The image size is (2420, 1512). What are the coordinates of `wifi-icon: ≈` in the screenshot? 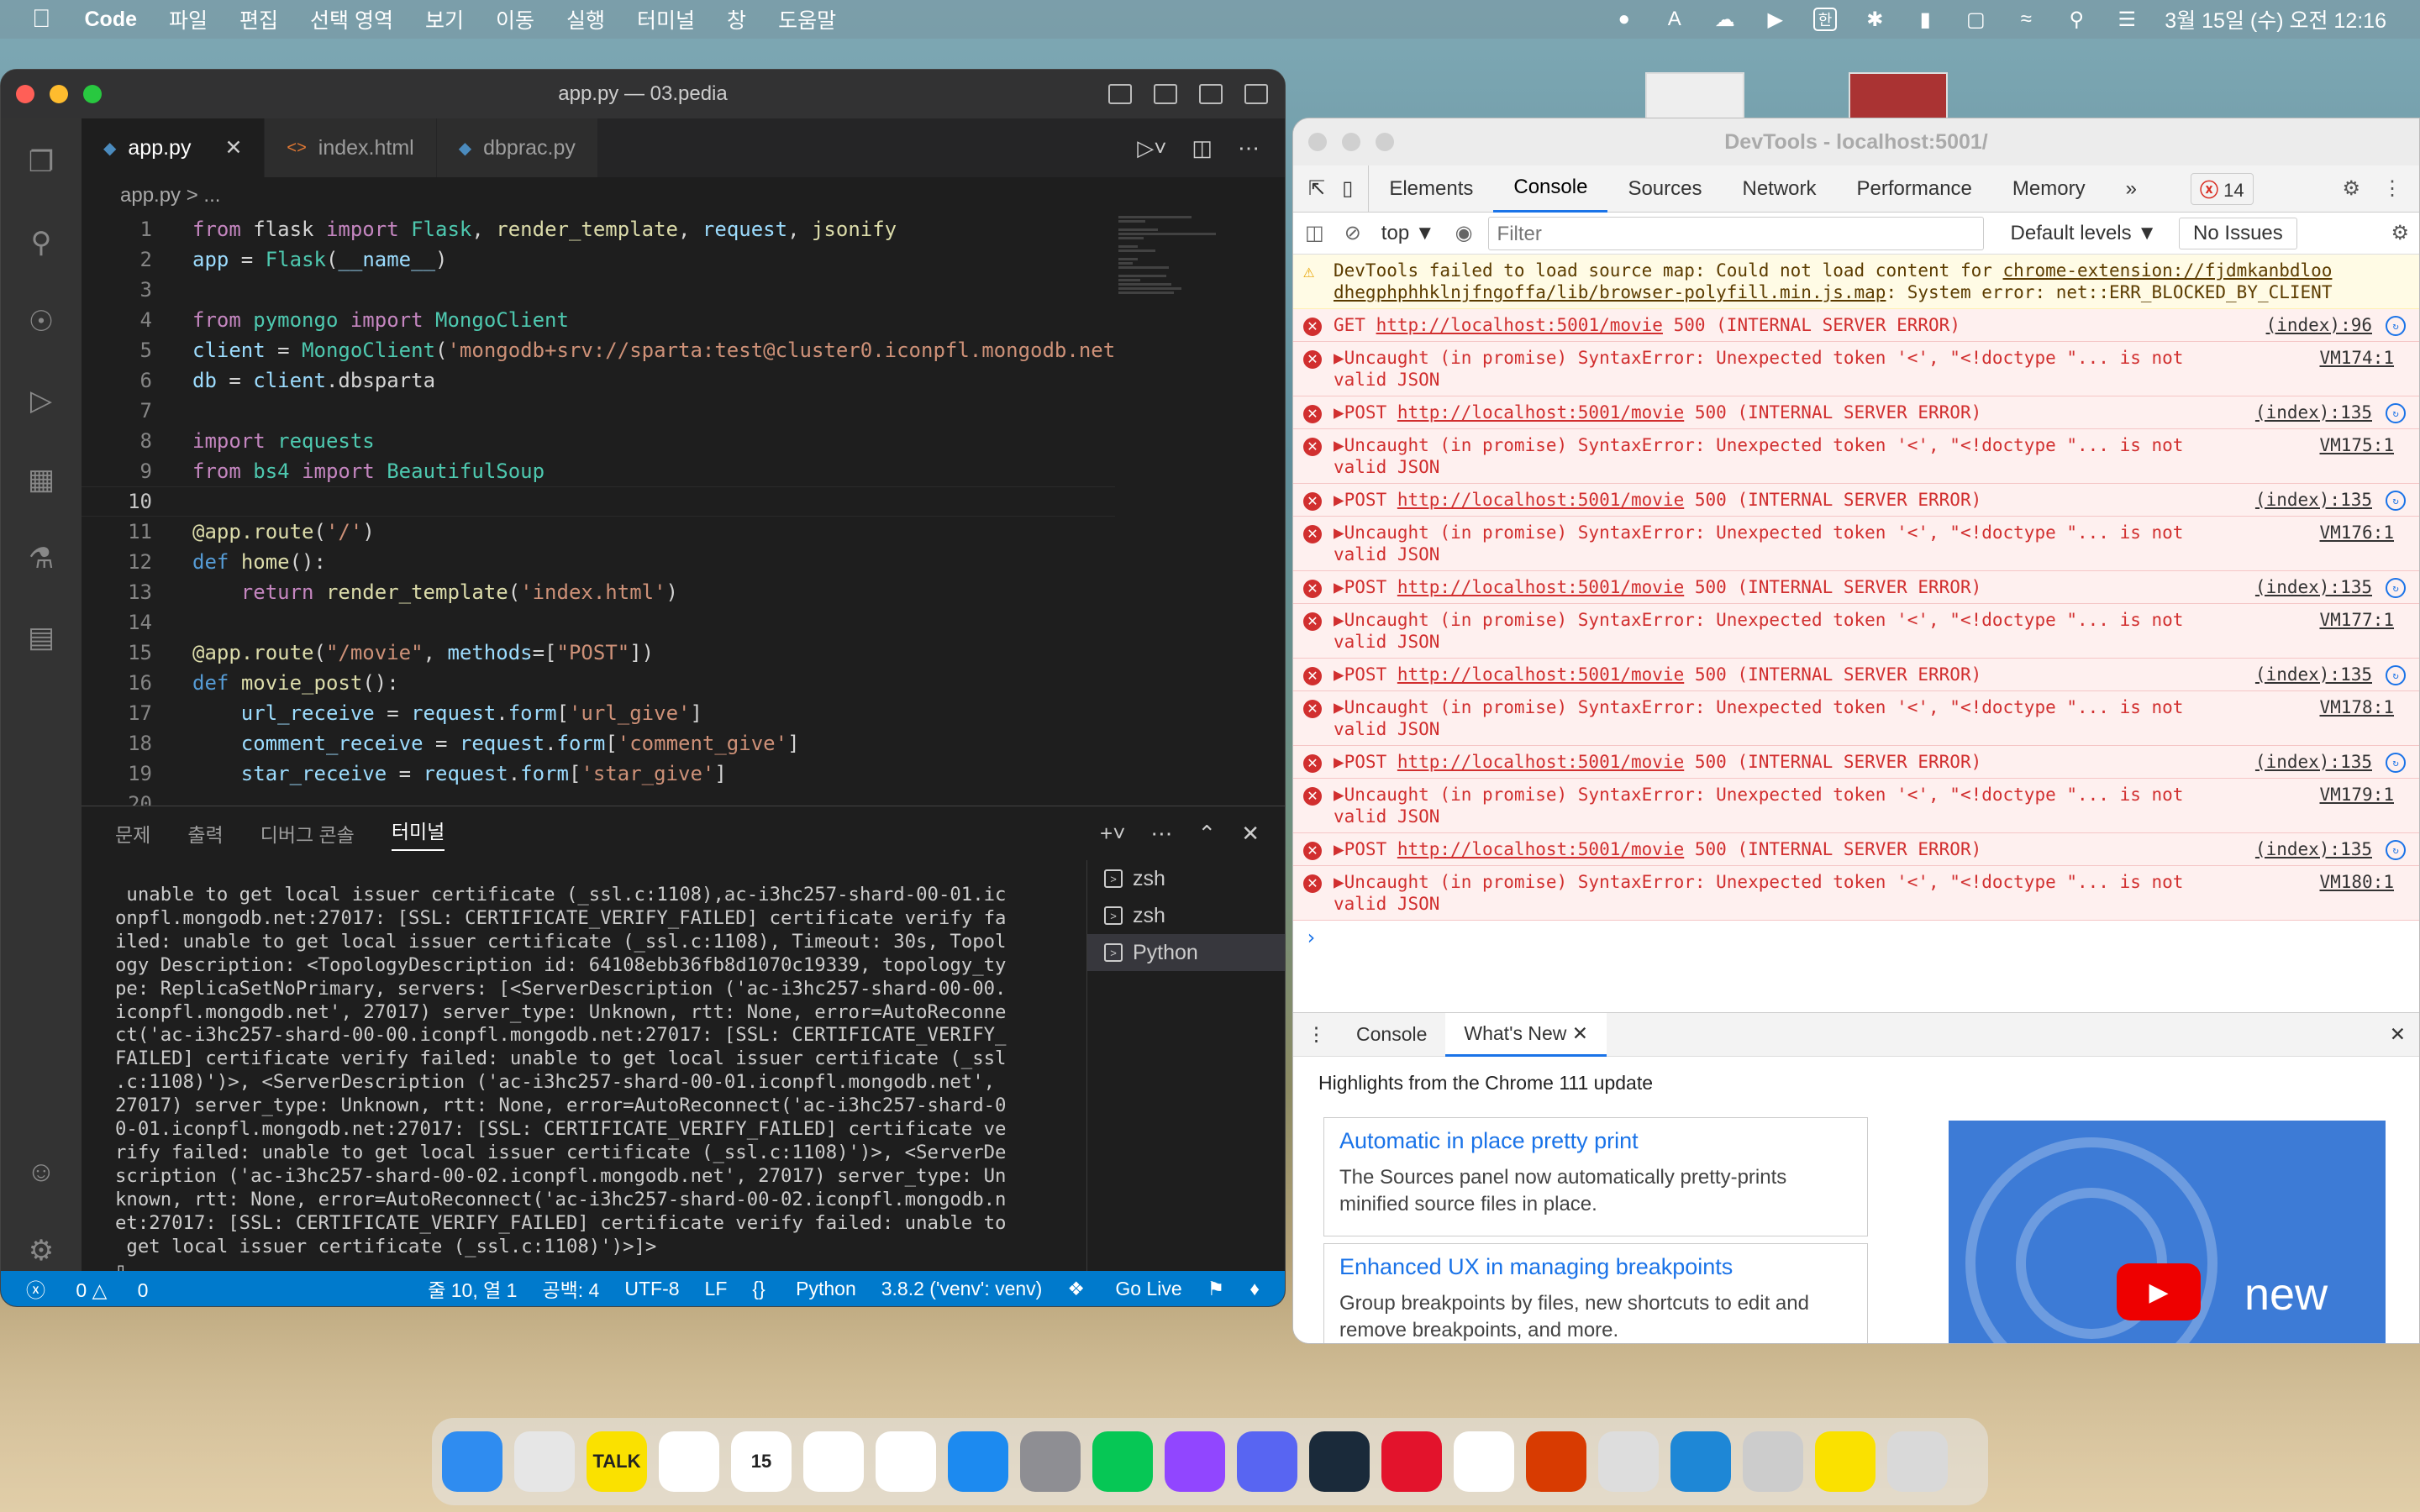 It's located at (2026, 19).